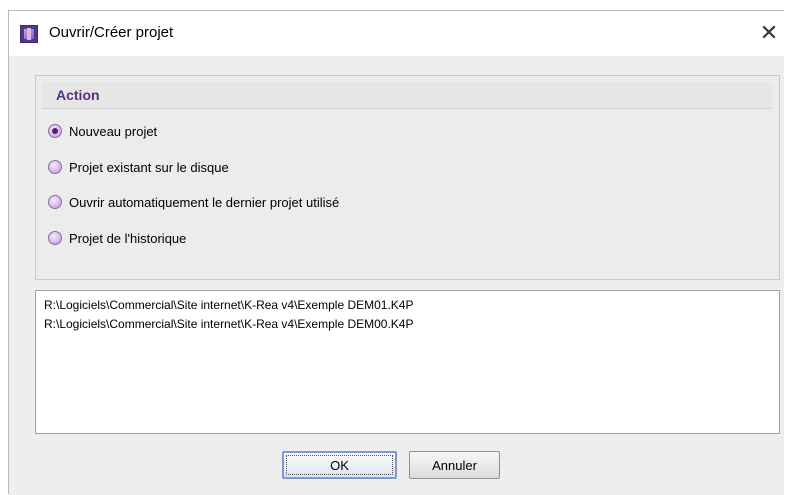 The width and height of the screenshot is (785, 495). I want to click on title-bar: Ouvrir/Créer projet ✕, so click(396, 33).